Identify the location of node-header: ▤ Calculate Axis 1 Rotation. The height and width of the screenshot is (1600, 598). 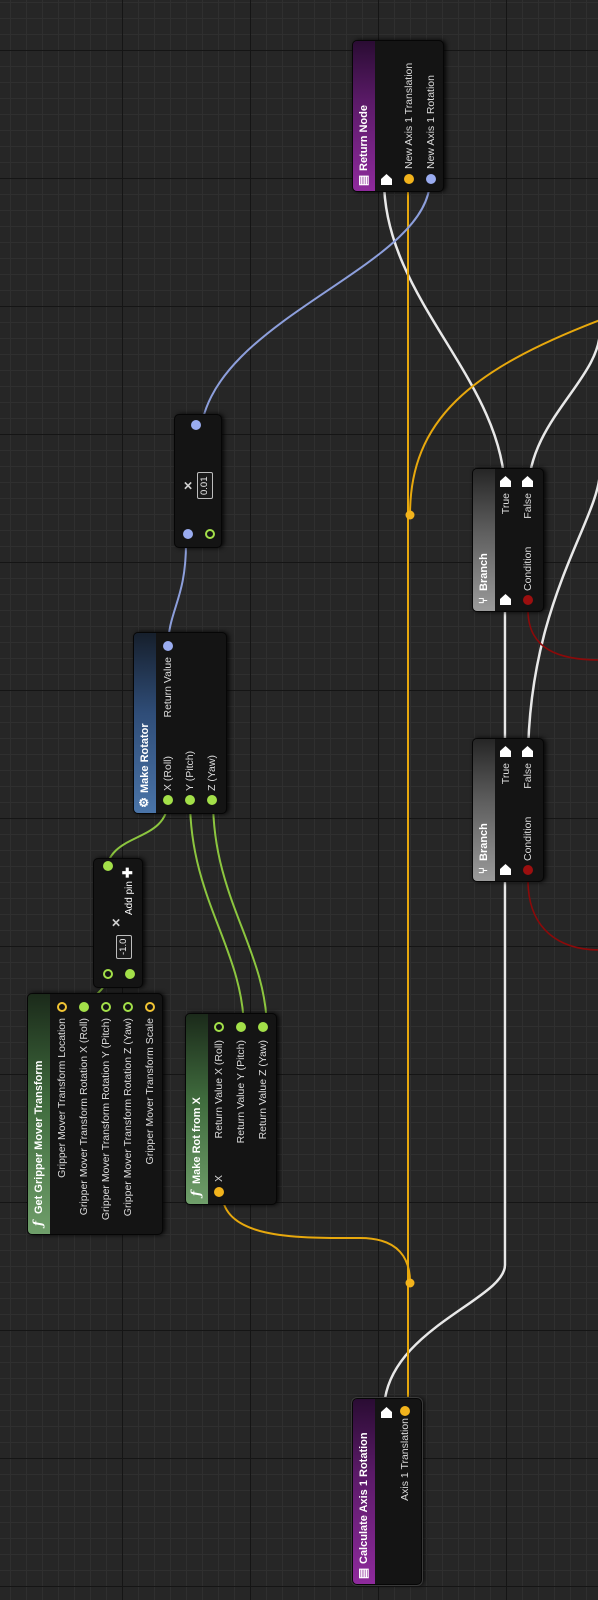
(364, 1491).